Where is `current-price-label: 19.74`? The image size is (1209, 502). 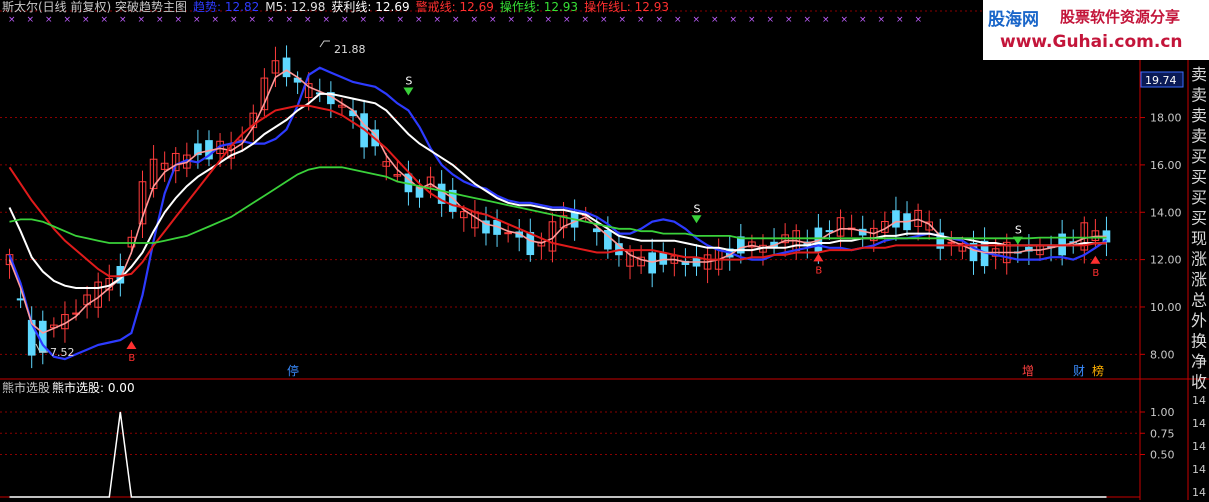 current-price-label: 19.74 is located at coordinates (1161, 80).